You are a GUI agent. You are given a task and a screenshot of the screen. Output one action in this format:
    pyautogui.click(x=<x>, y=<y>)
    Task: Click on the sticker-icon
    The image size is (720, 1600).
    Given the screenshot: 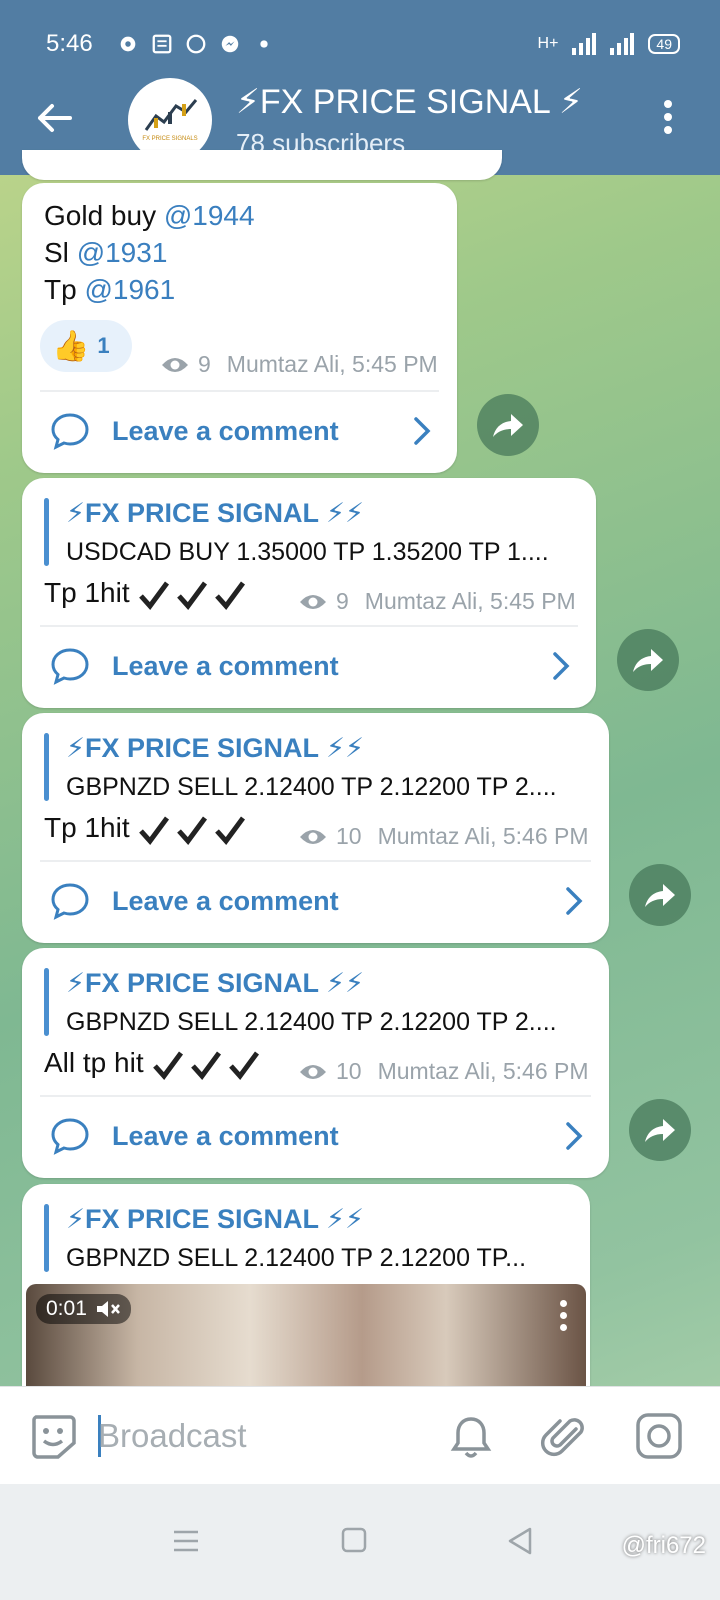 What is the action you would take?
    pyautogui.click(x=53, y=1436)
    